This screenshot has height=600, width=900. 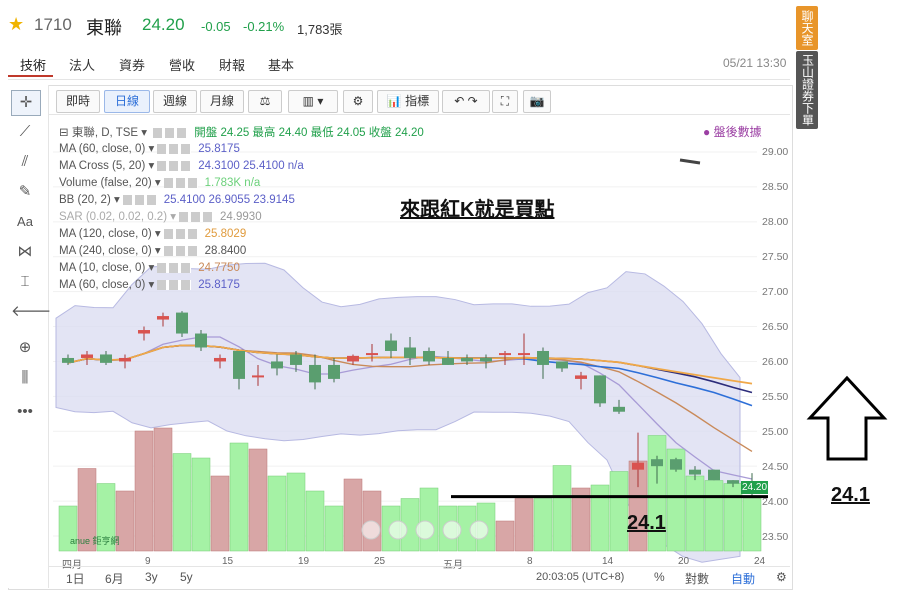 What do you see at coordinates (75, 578) in the screenshot?
I see `range-1d-button: 1日` at bounding box center [75, 578].